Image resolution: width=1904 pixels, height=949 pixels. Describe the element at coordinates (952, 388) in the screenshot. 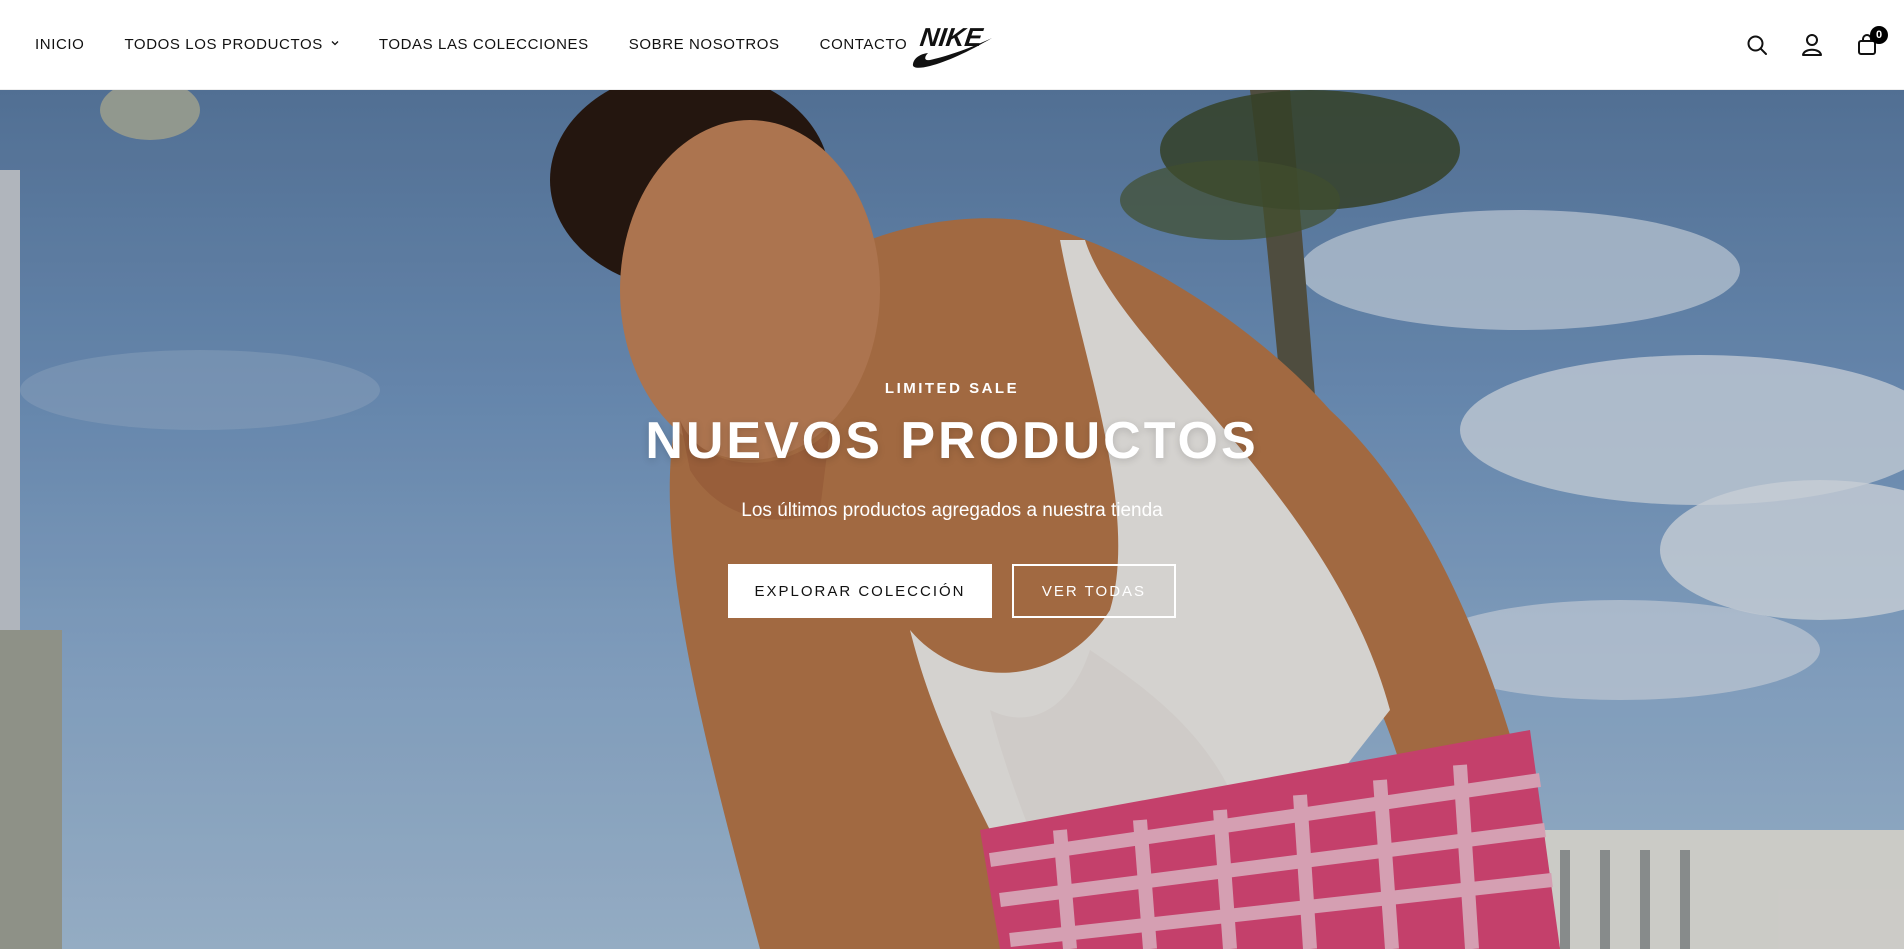

I see `hero-eyebrow: LIMITED SALE` at that location.